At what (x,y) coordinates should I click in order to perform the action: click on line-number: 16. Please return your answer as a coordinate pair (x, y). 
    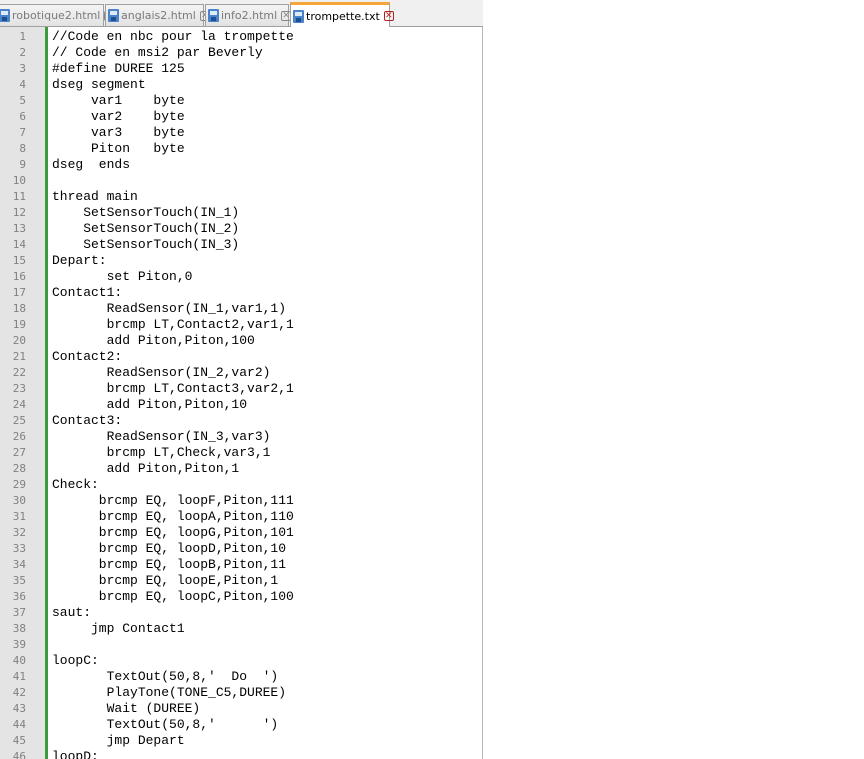
    Looking at the image, I should click on (19, 276).